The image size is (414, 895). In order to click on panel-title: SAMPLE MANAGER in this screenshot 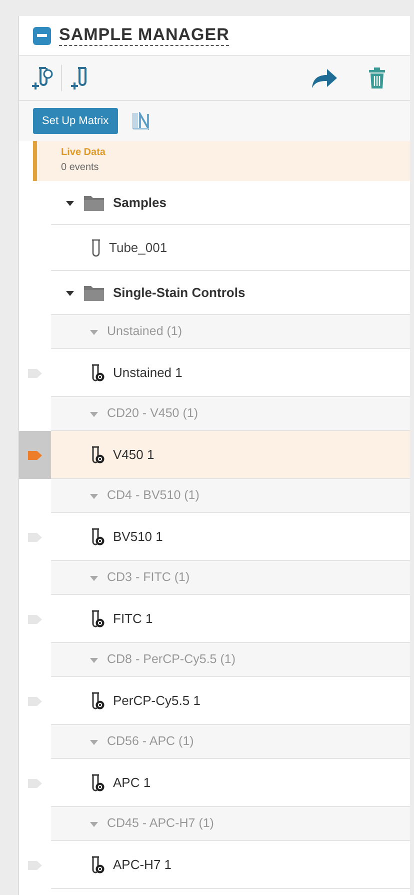, I will do `click(144, 35)`.